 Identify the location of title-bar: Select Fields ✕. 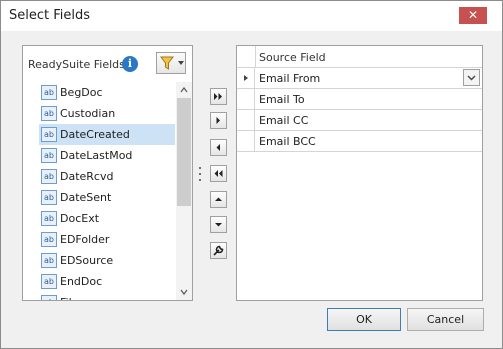
(251, 16).